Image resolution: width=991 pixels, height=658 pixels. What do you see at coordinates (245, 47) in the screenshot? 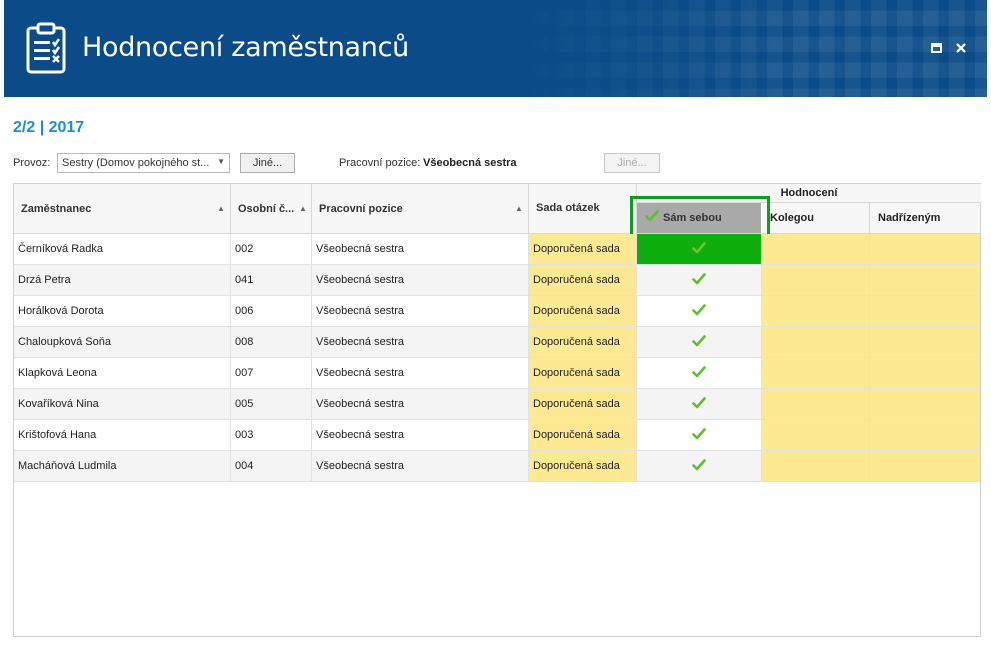
I see `window-title: Hodnocení zaměstnanců` at bounding box center [245, 47].